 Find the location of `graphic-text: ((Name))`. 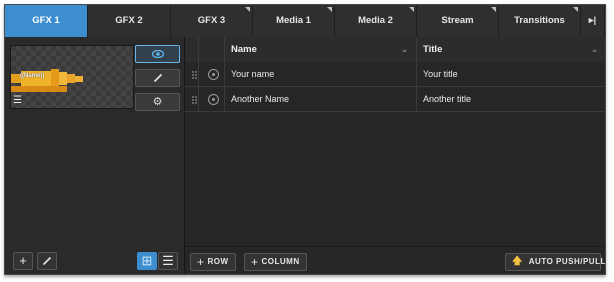

graphic-text: ((Name)) is located at coordinates (32, 76).